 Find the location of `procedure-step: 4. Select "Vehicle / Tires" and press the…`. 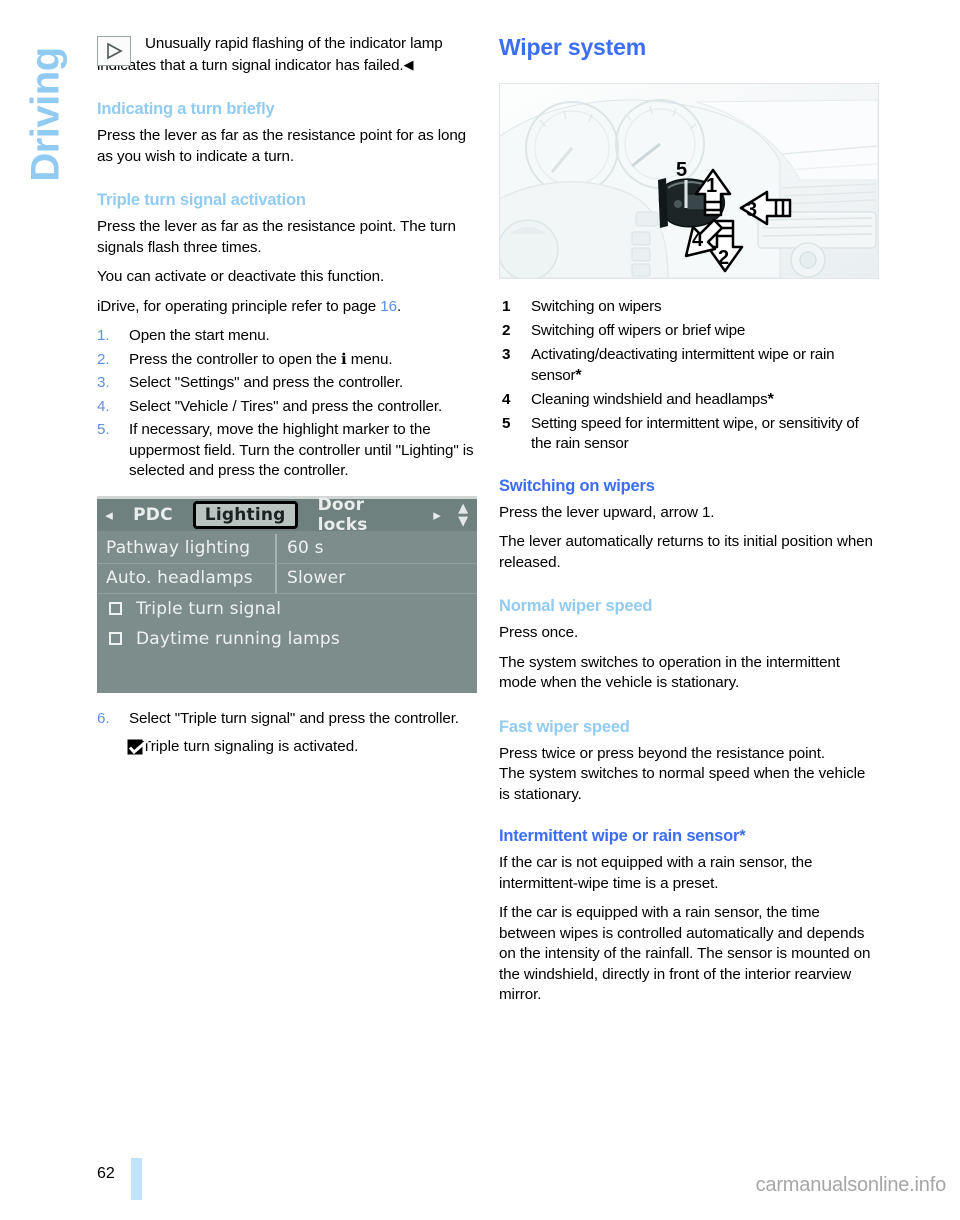

procedure-step: 4. Select "Vehicle / Tires" and press the… is located at coordinates (287, 407).